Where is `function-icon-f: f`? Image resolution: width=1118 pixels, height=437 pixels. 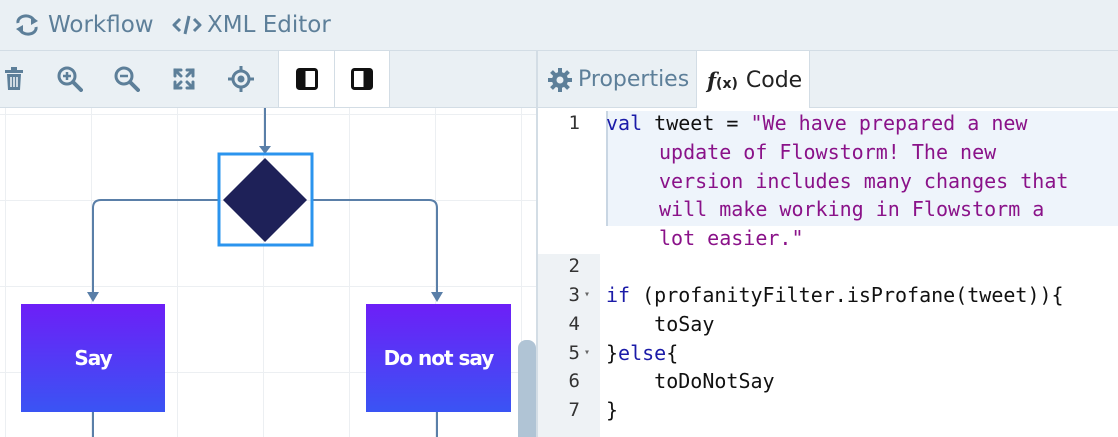
function-icon-f: f is located at coordinates (712, 80).